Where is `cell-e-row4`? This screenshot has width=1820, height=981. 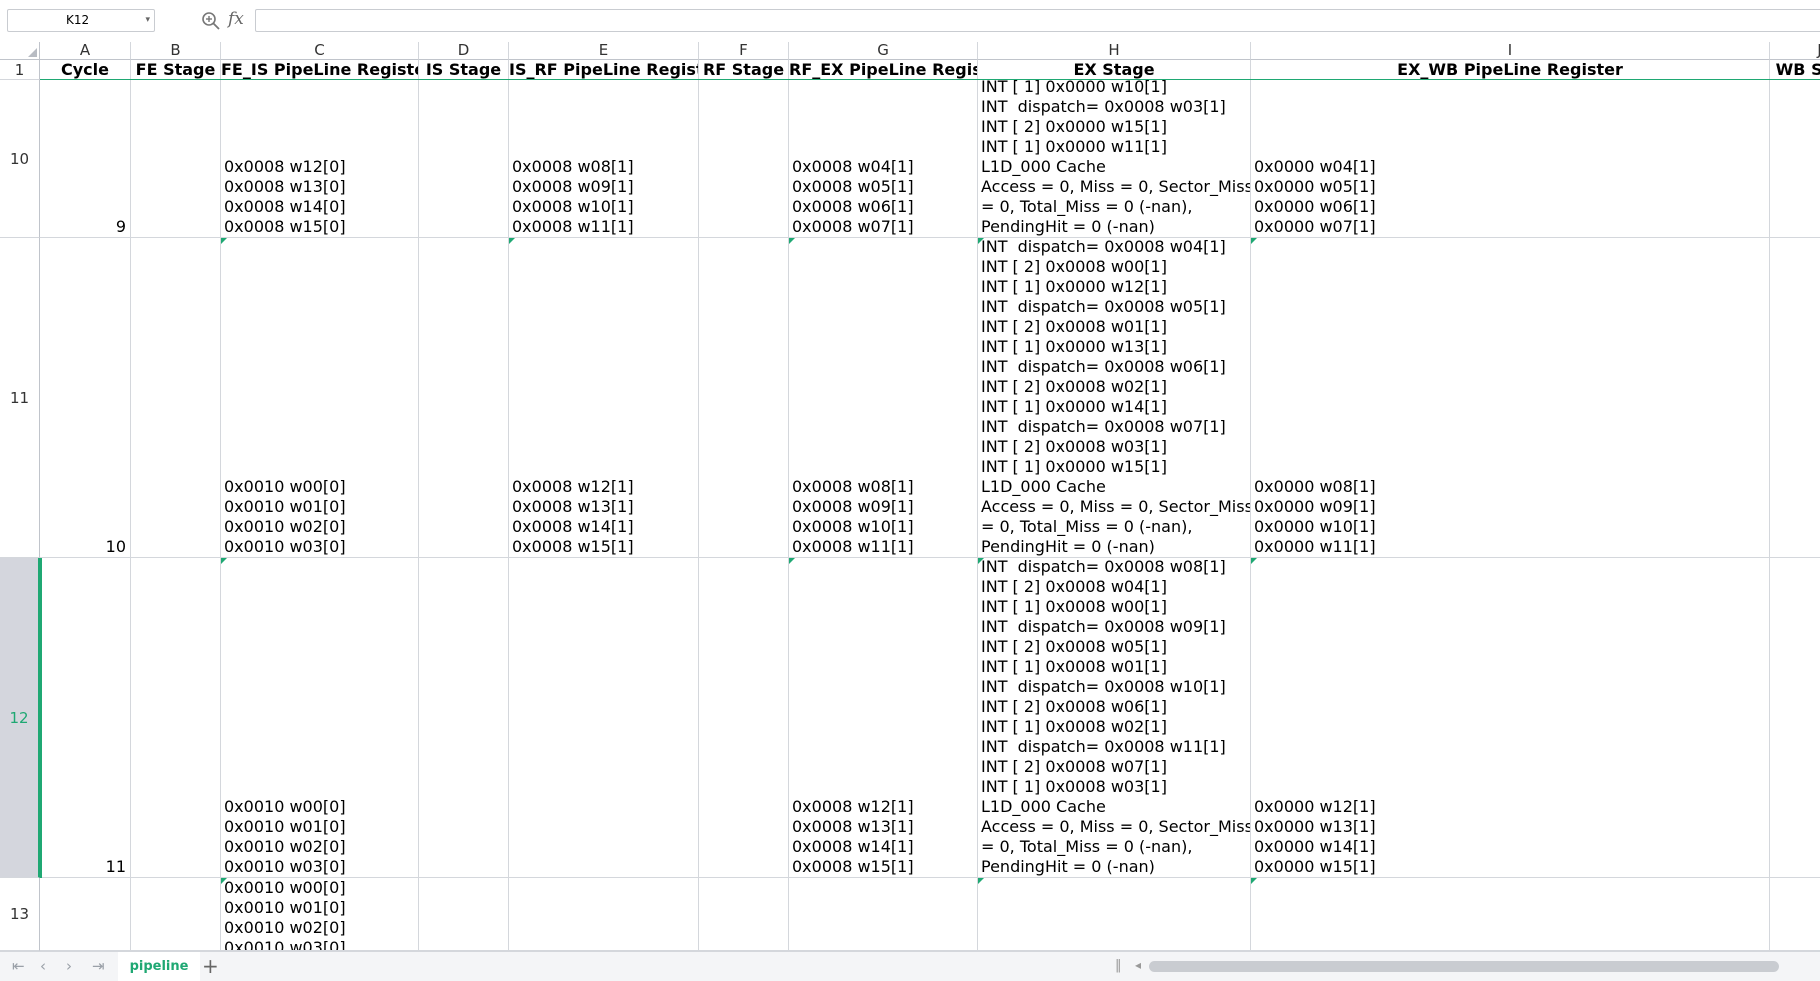
cell-e-row4 is located at coordinates (604, 914).